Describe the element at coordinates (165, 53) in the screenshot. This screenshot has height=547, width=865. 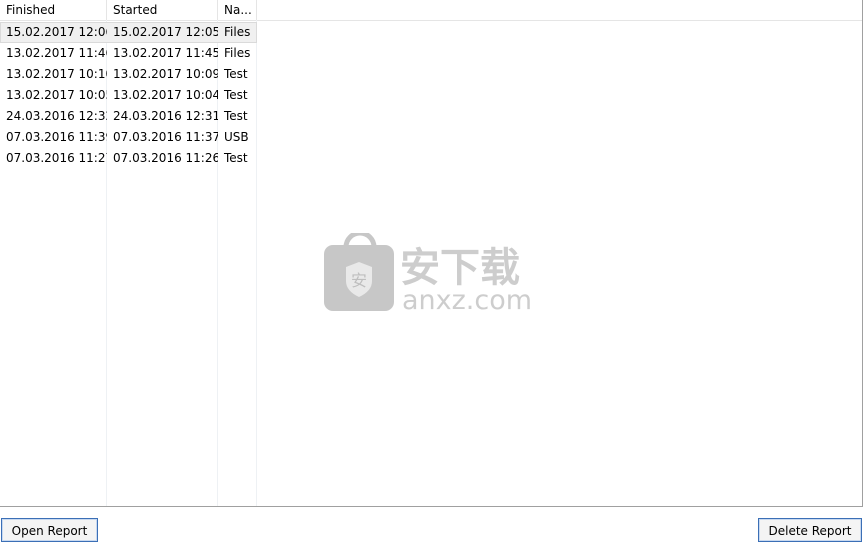
I see `cell-started: 13.02.2017 11:45` at that location.